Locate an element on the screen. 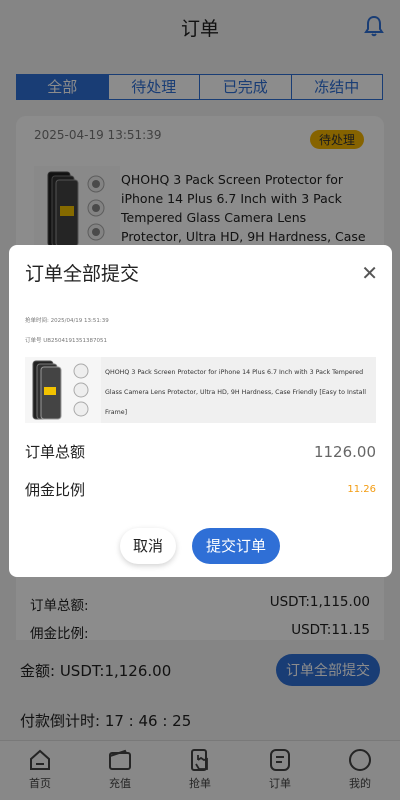 The width and height of the screenshot is (400, 800). close-icon: ✕ is located at coordinates (369, 273).